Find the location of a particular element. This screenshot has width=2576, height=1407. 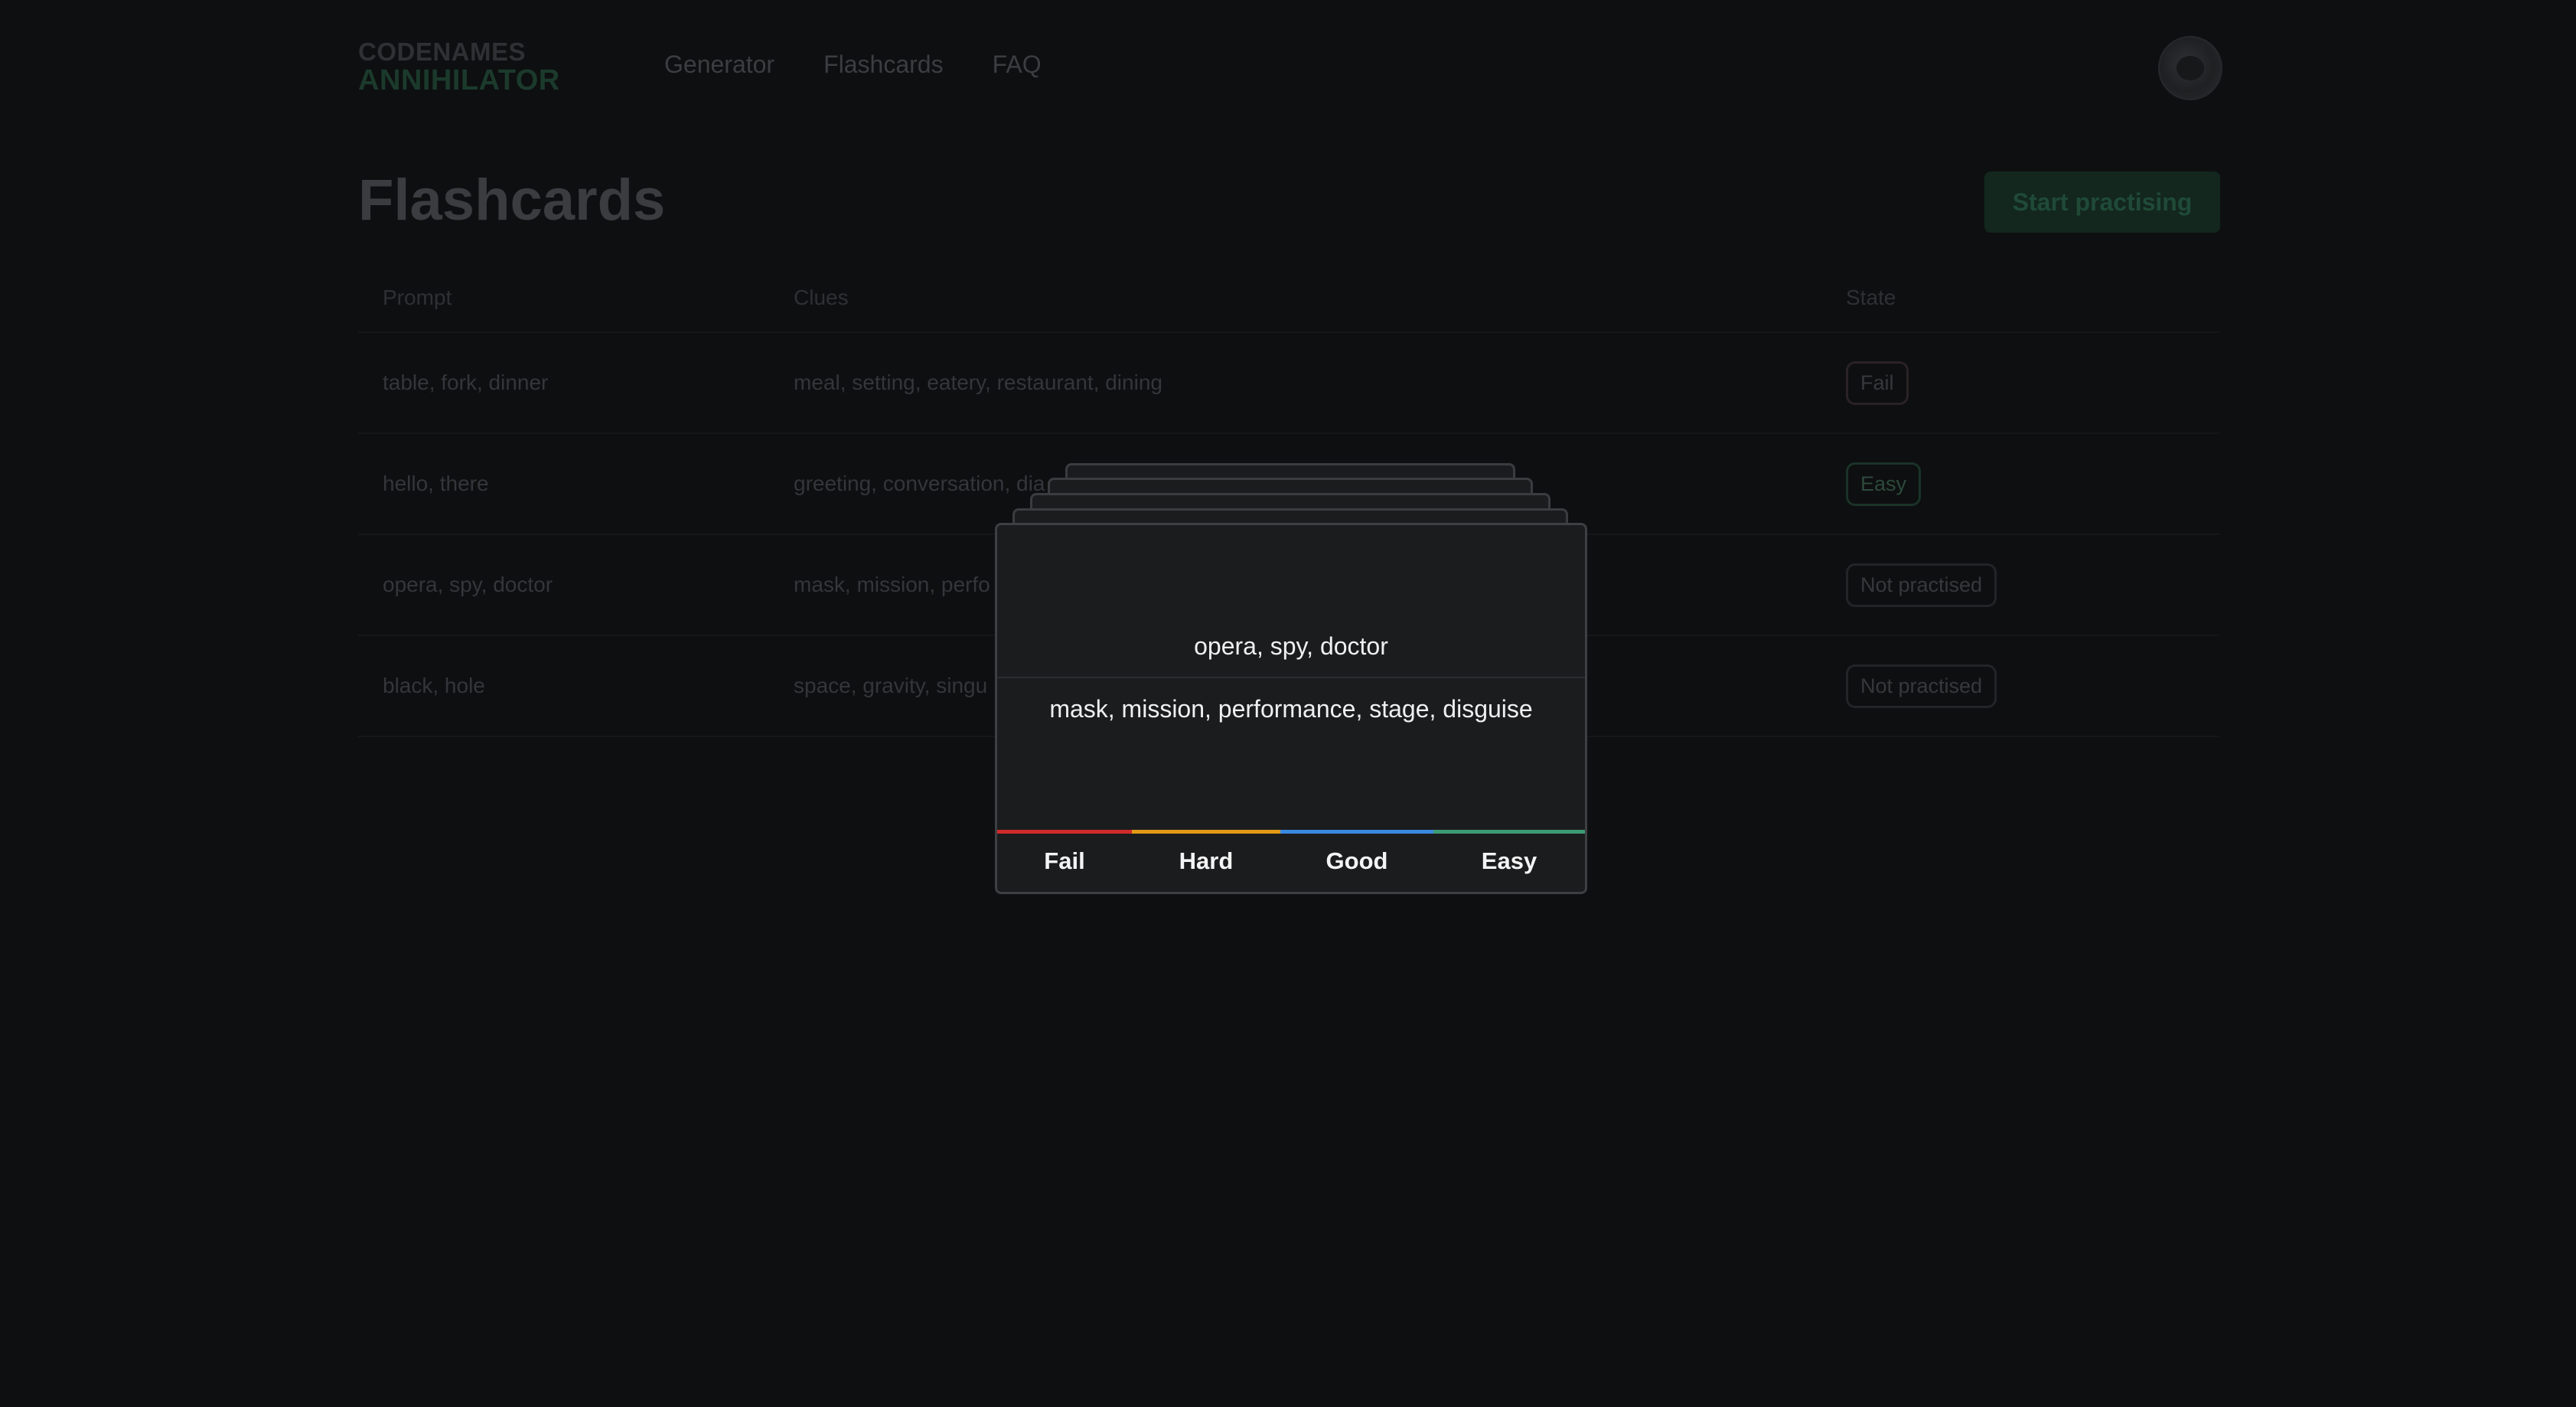

flashcard-prompt: opera, spy, doctor is located at coordinates (1291, 646).